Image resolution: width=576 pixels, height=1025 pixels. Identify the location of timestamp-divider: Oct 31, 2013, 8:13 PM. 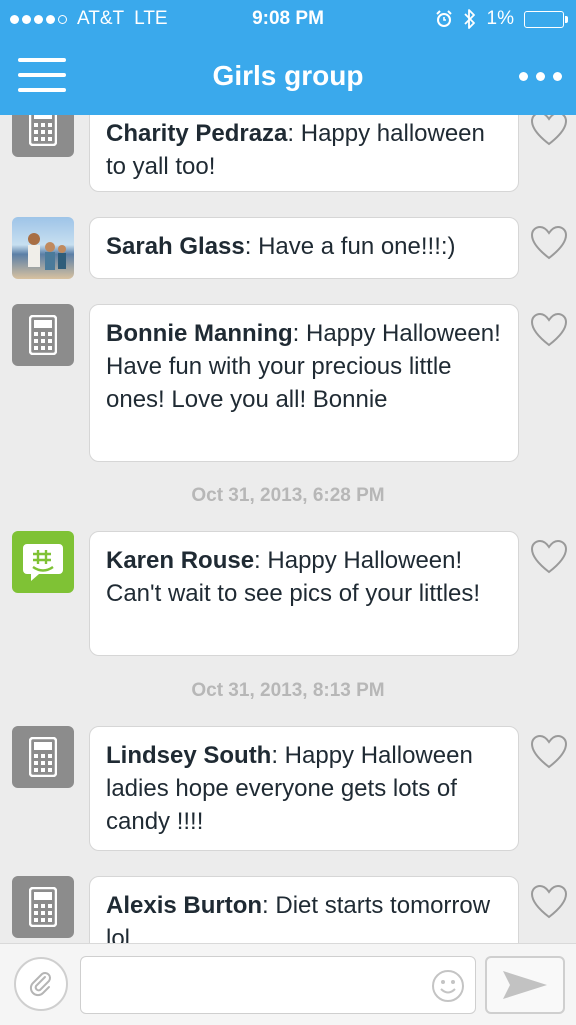
(288, 690).